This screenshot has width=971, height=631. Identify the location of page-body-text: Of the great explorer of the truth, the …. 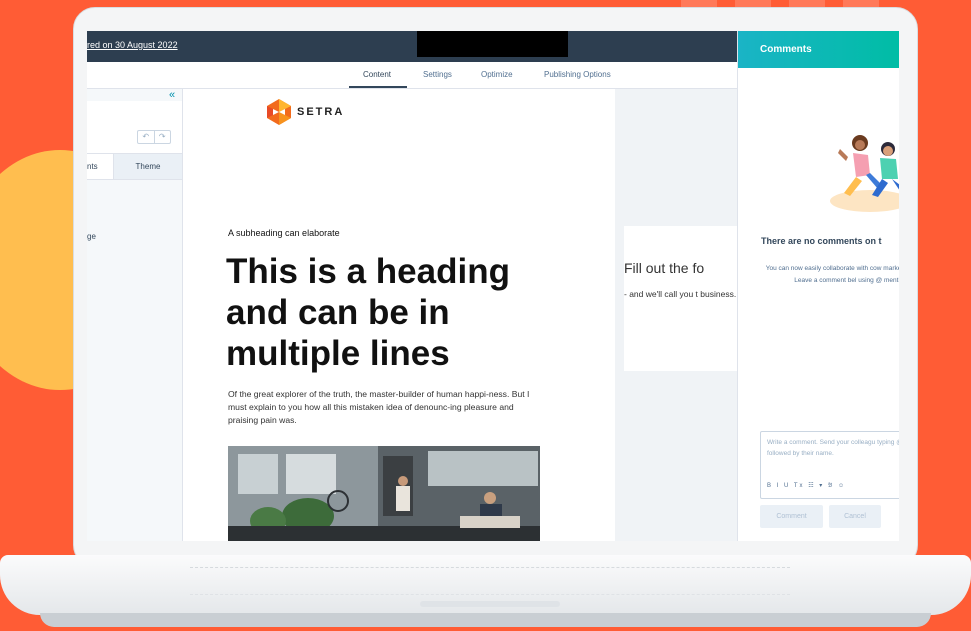
(385, 407).